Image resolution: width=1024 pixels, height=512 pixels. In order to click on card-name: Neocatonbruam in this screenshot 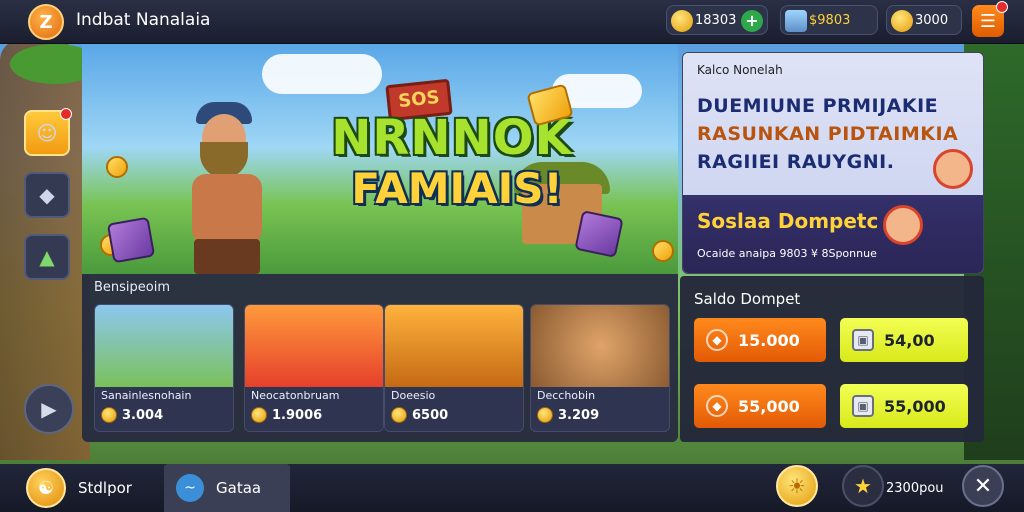, I will do `click(295, 395)`.